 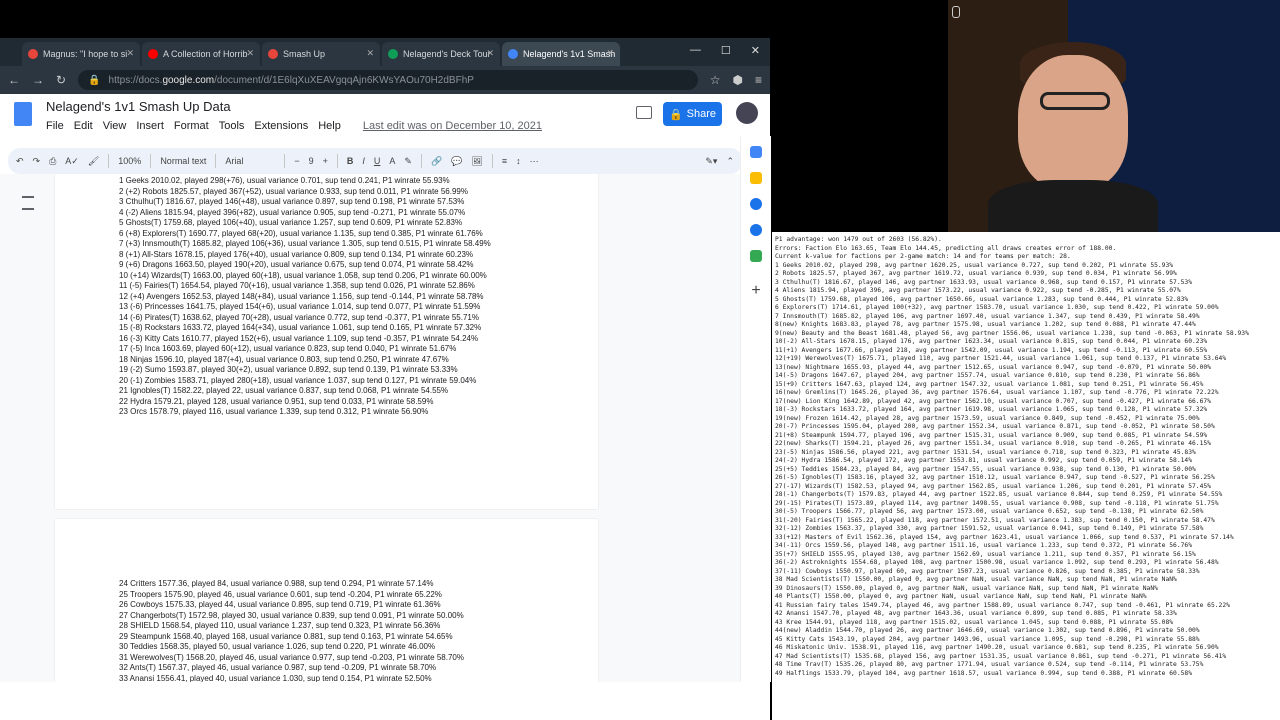 I want to click on font-size-decrease-button: −, so click(x=296, y=161).